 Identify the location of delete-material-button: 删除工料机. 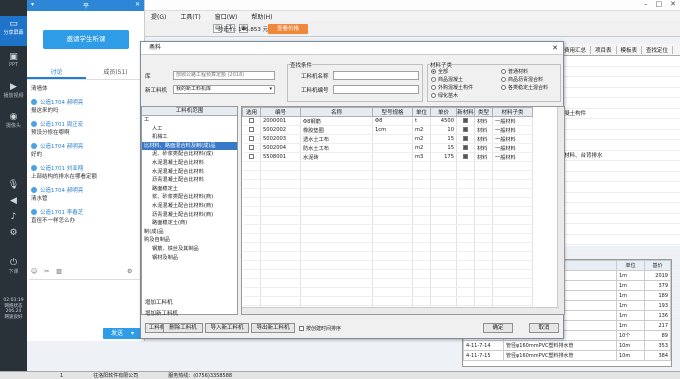
(183, 328).